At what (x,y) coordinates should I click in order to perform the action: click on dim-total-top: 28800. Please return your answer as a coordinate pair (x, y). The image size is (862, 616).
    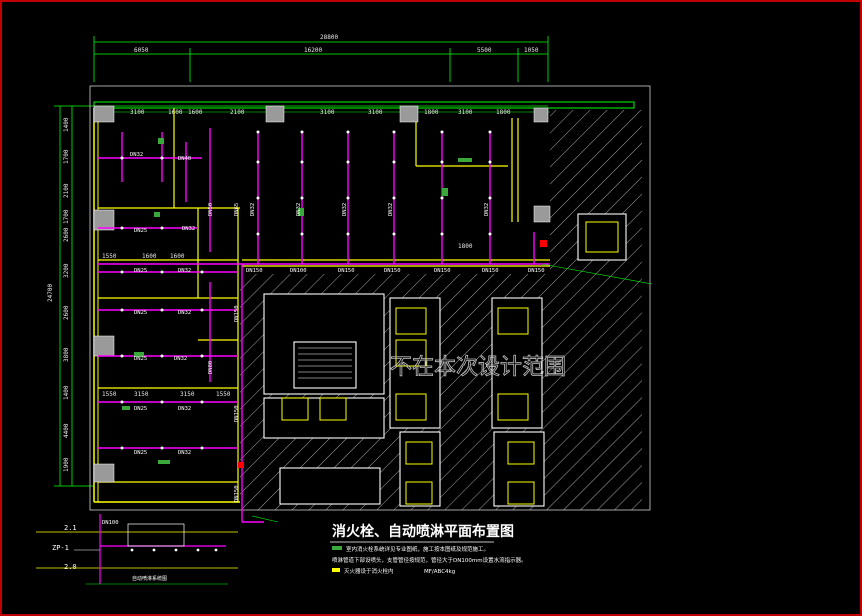
    Looking at the image, I should click on (329, 37).